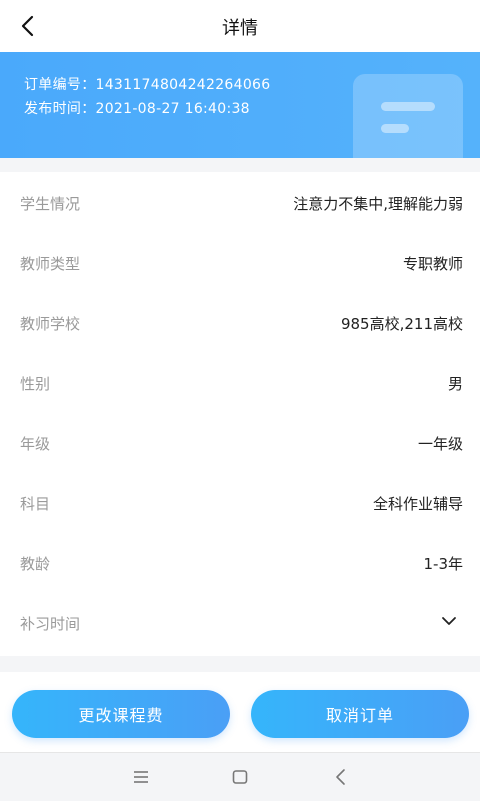  What do you see at coordinates (240, 322) in the screenshot?
I see `detail-row-teacher-school: 教师学校 985高校,211高校` at bounding box center [240, 322].